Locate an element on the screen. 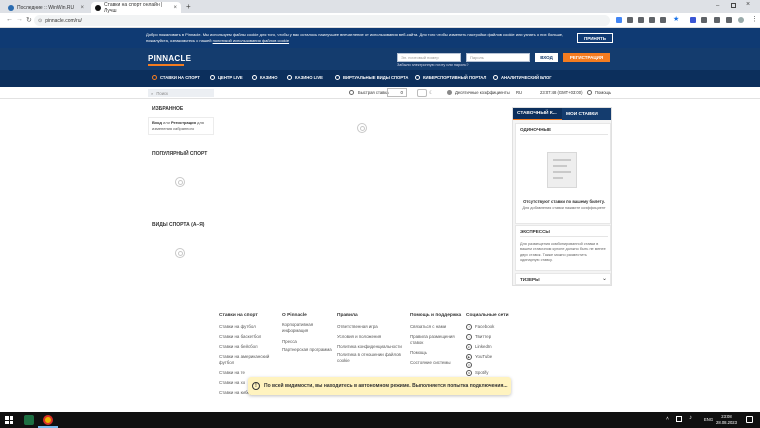 This screenshot has width=760, height=428. password-input: Пароль is located at coordinates (498, 57).